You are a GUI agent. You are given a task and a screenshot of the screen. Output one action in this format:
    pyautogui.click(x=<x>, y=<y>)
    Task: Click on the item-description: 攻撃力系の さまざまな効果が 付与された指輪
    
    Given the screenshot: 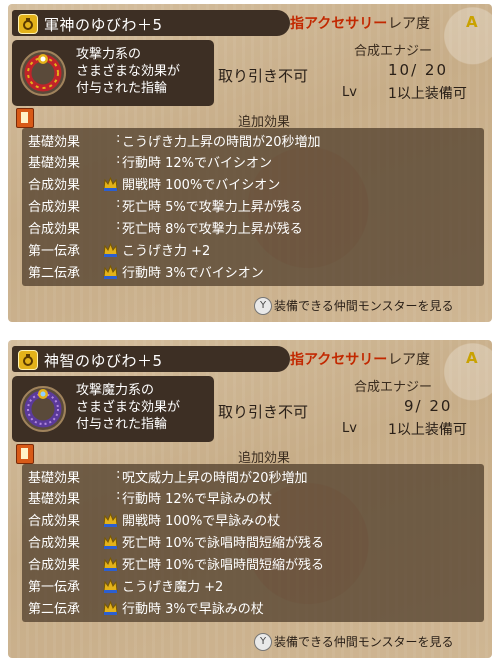 What is the action you would take?
    pyautogui.click(x=128, y=71)
    